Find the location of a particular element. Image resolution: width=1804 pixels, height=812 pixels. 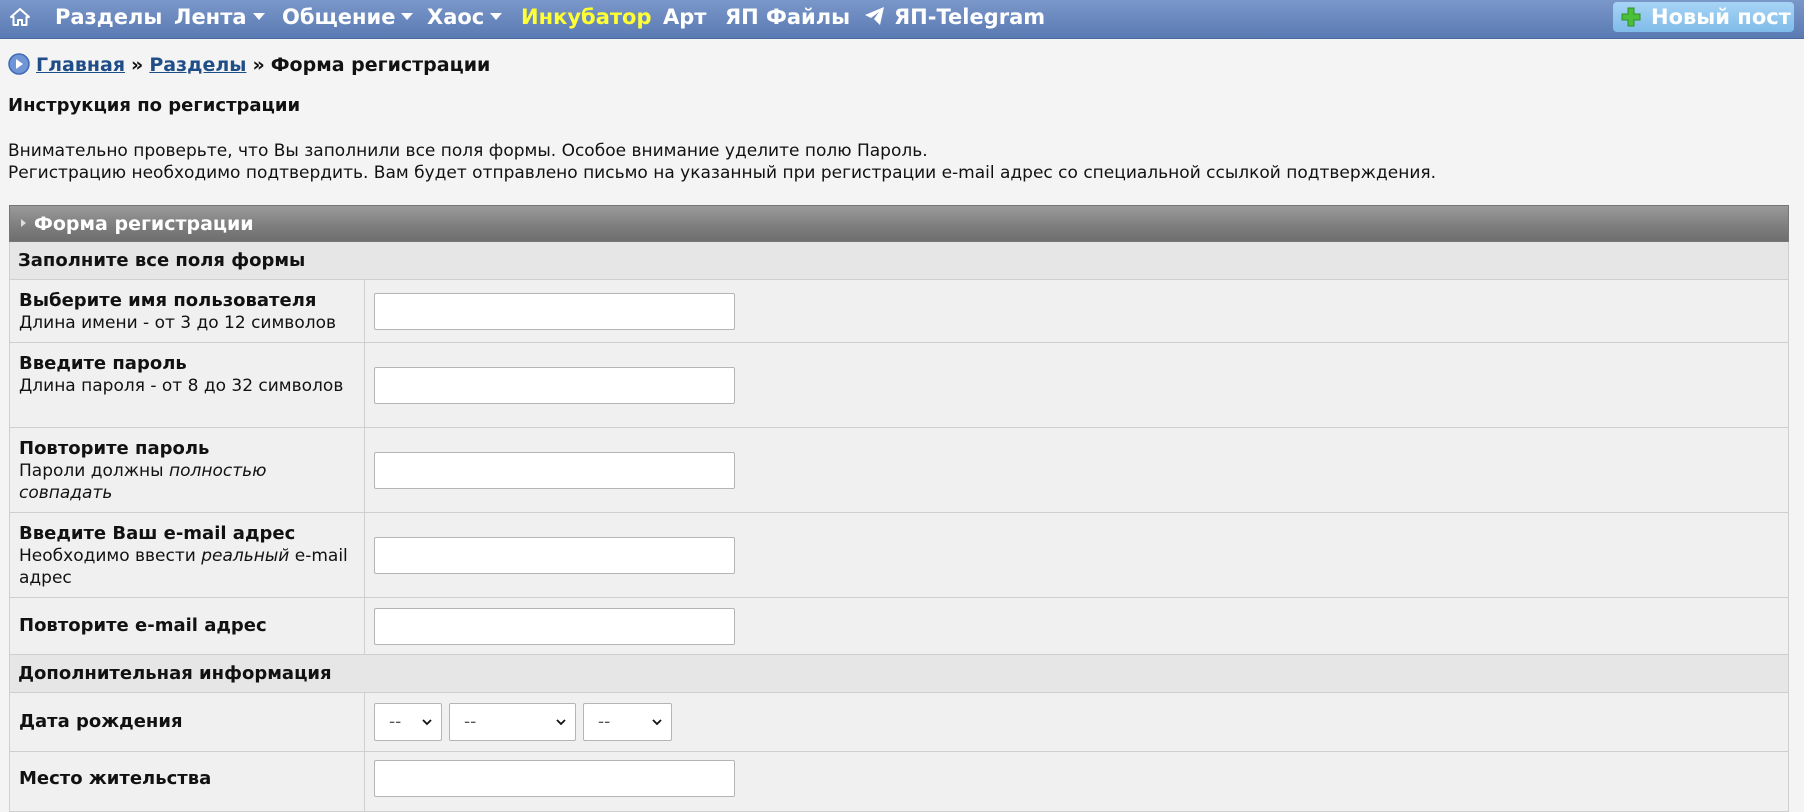

nav-item-art: Арт is located at coordinates (684, 17).